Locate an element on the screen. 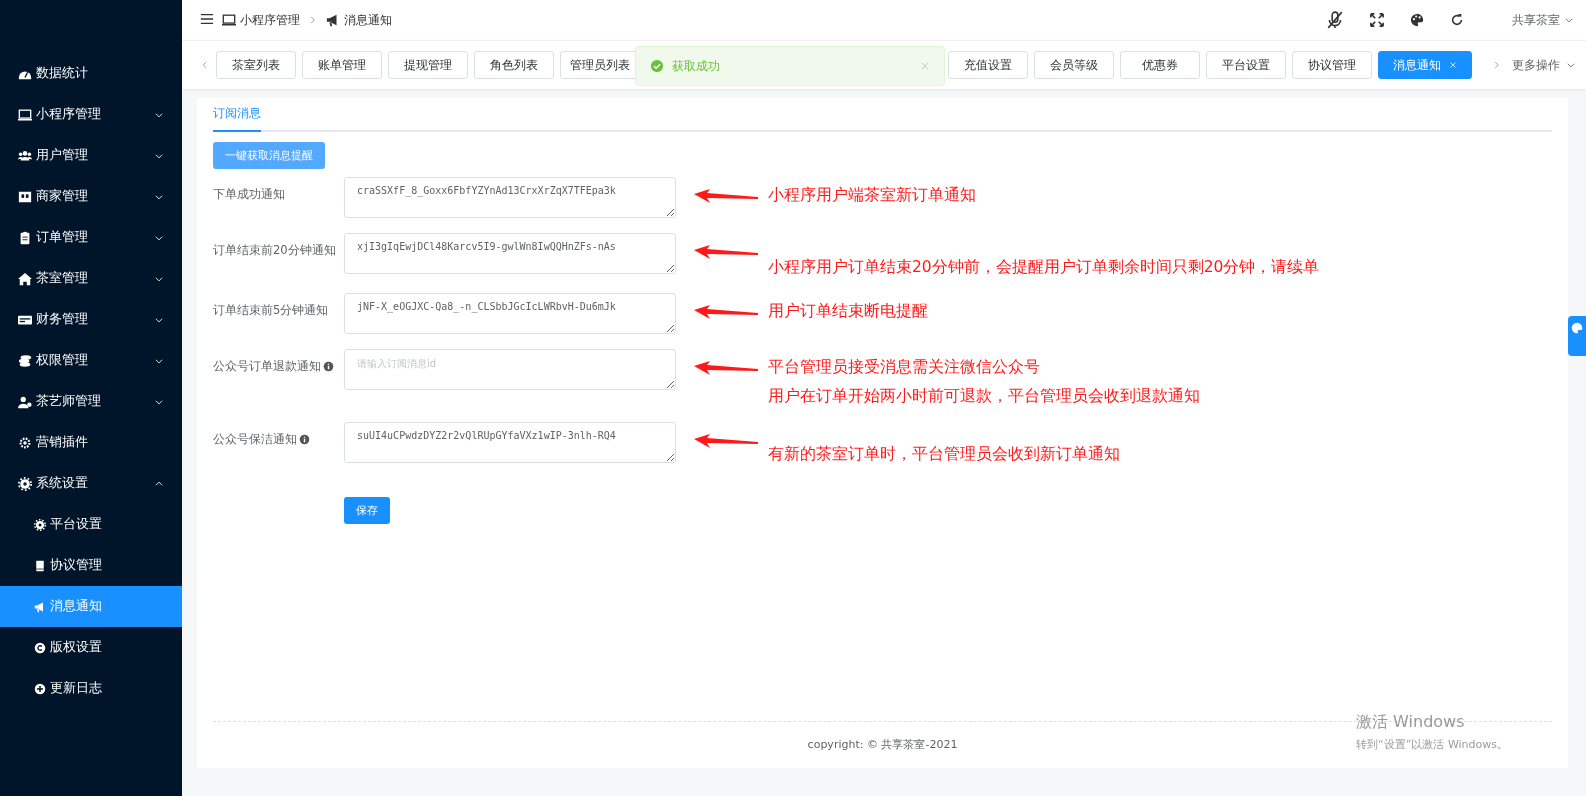 The width and height of the screenshot is (1586, 796). user-badge-icon is located at coordinates (25, 401).